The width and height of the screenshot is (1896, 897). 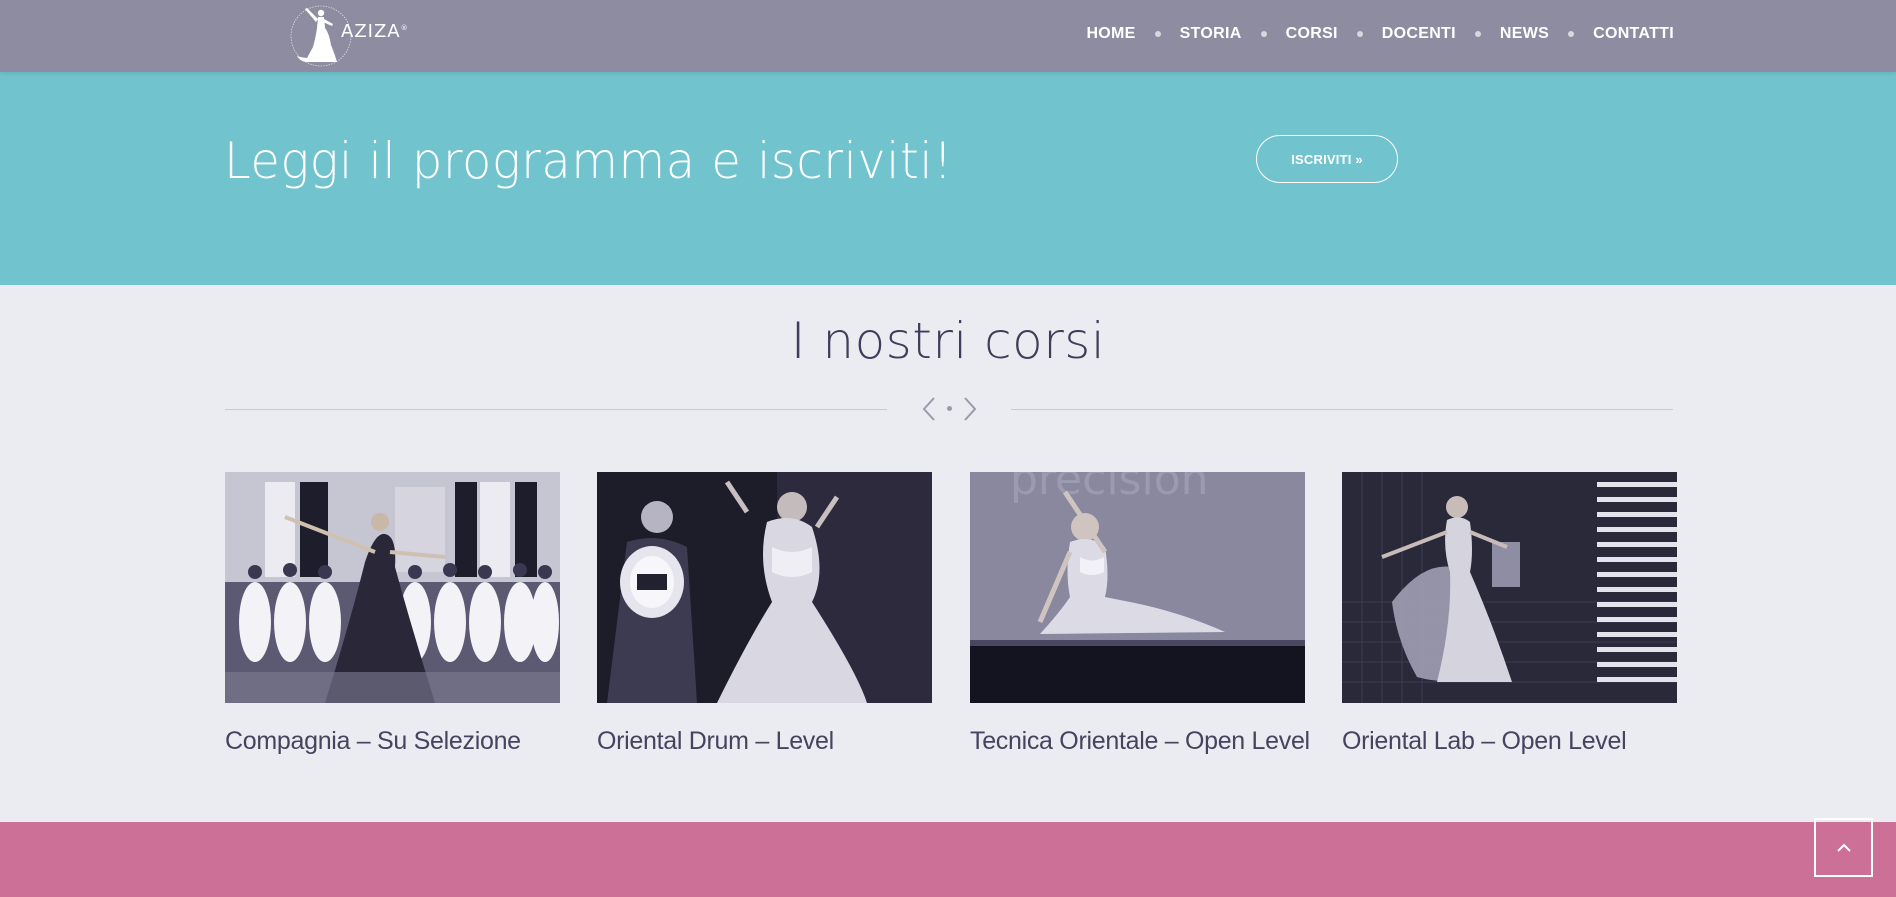 I want to click on logo-dancer-emblem, so click(x=320, y=36).